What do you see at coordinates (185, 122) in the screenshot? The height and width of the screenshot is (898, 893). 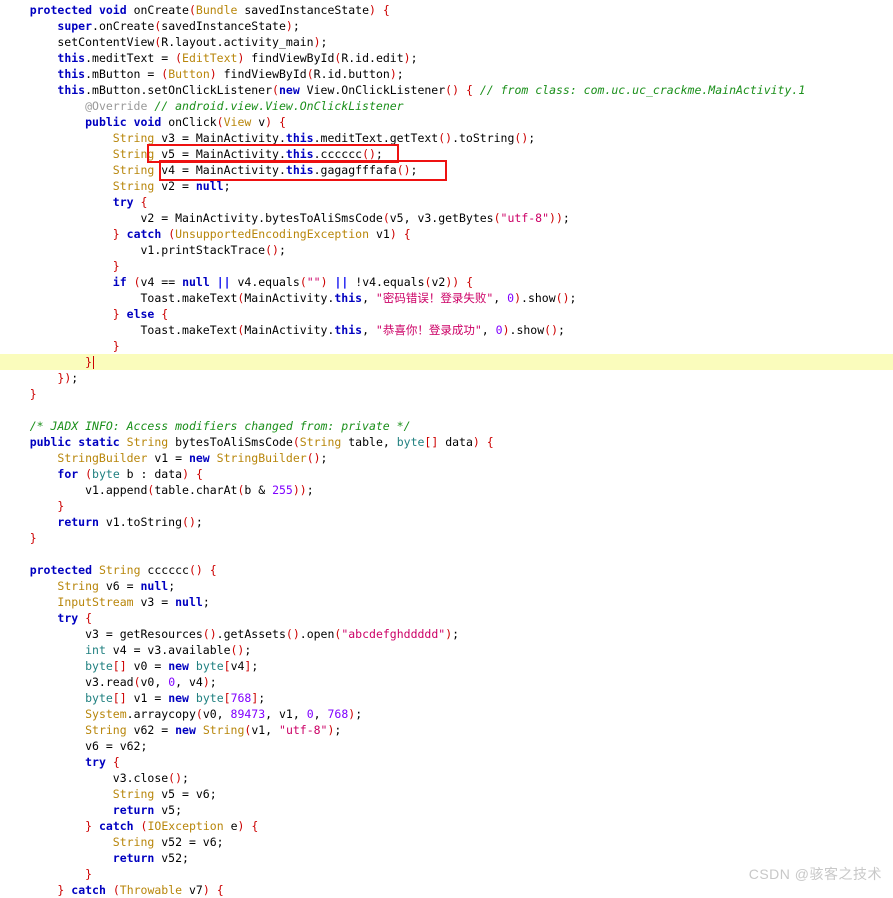 I see `code-line: public void onClick(View v) {` at bounding box center [185, 122].